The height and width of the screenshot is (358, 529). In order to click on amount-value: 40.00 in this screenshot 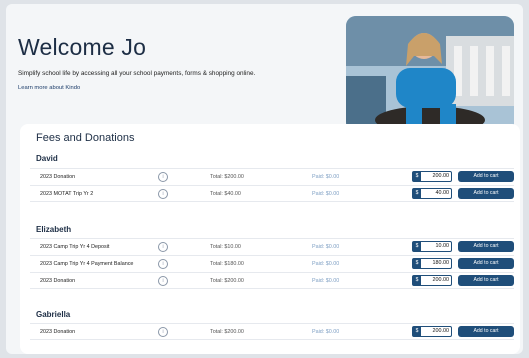, I will do `click(442, 193)`.